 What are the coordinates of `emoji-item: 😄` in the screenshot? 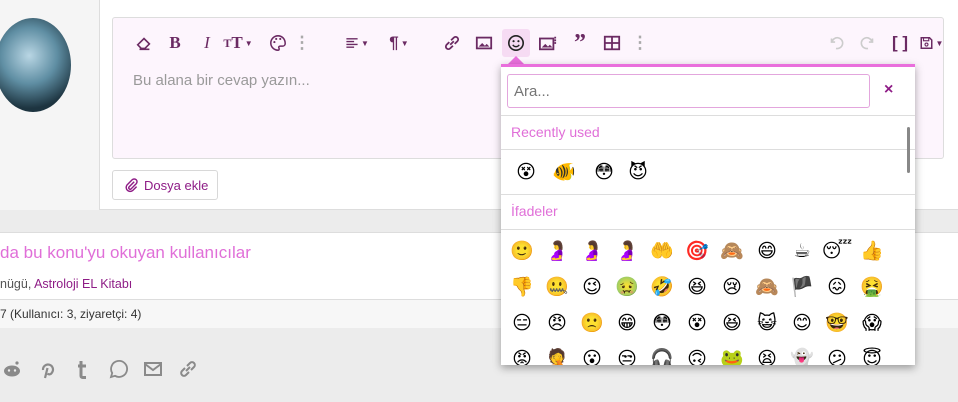 It's located at (767, 251).